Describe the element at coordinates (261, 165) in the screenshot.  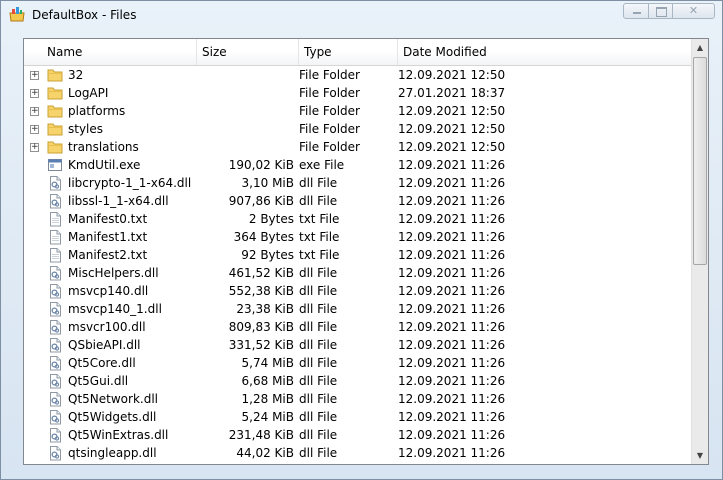
I see `file-size: 190,02 KiB` at that location.